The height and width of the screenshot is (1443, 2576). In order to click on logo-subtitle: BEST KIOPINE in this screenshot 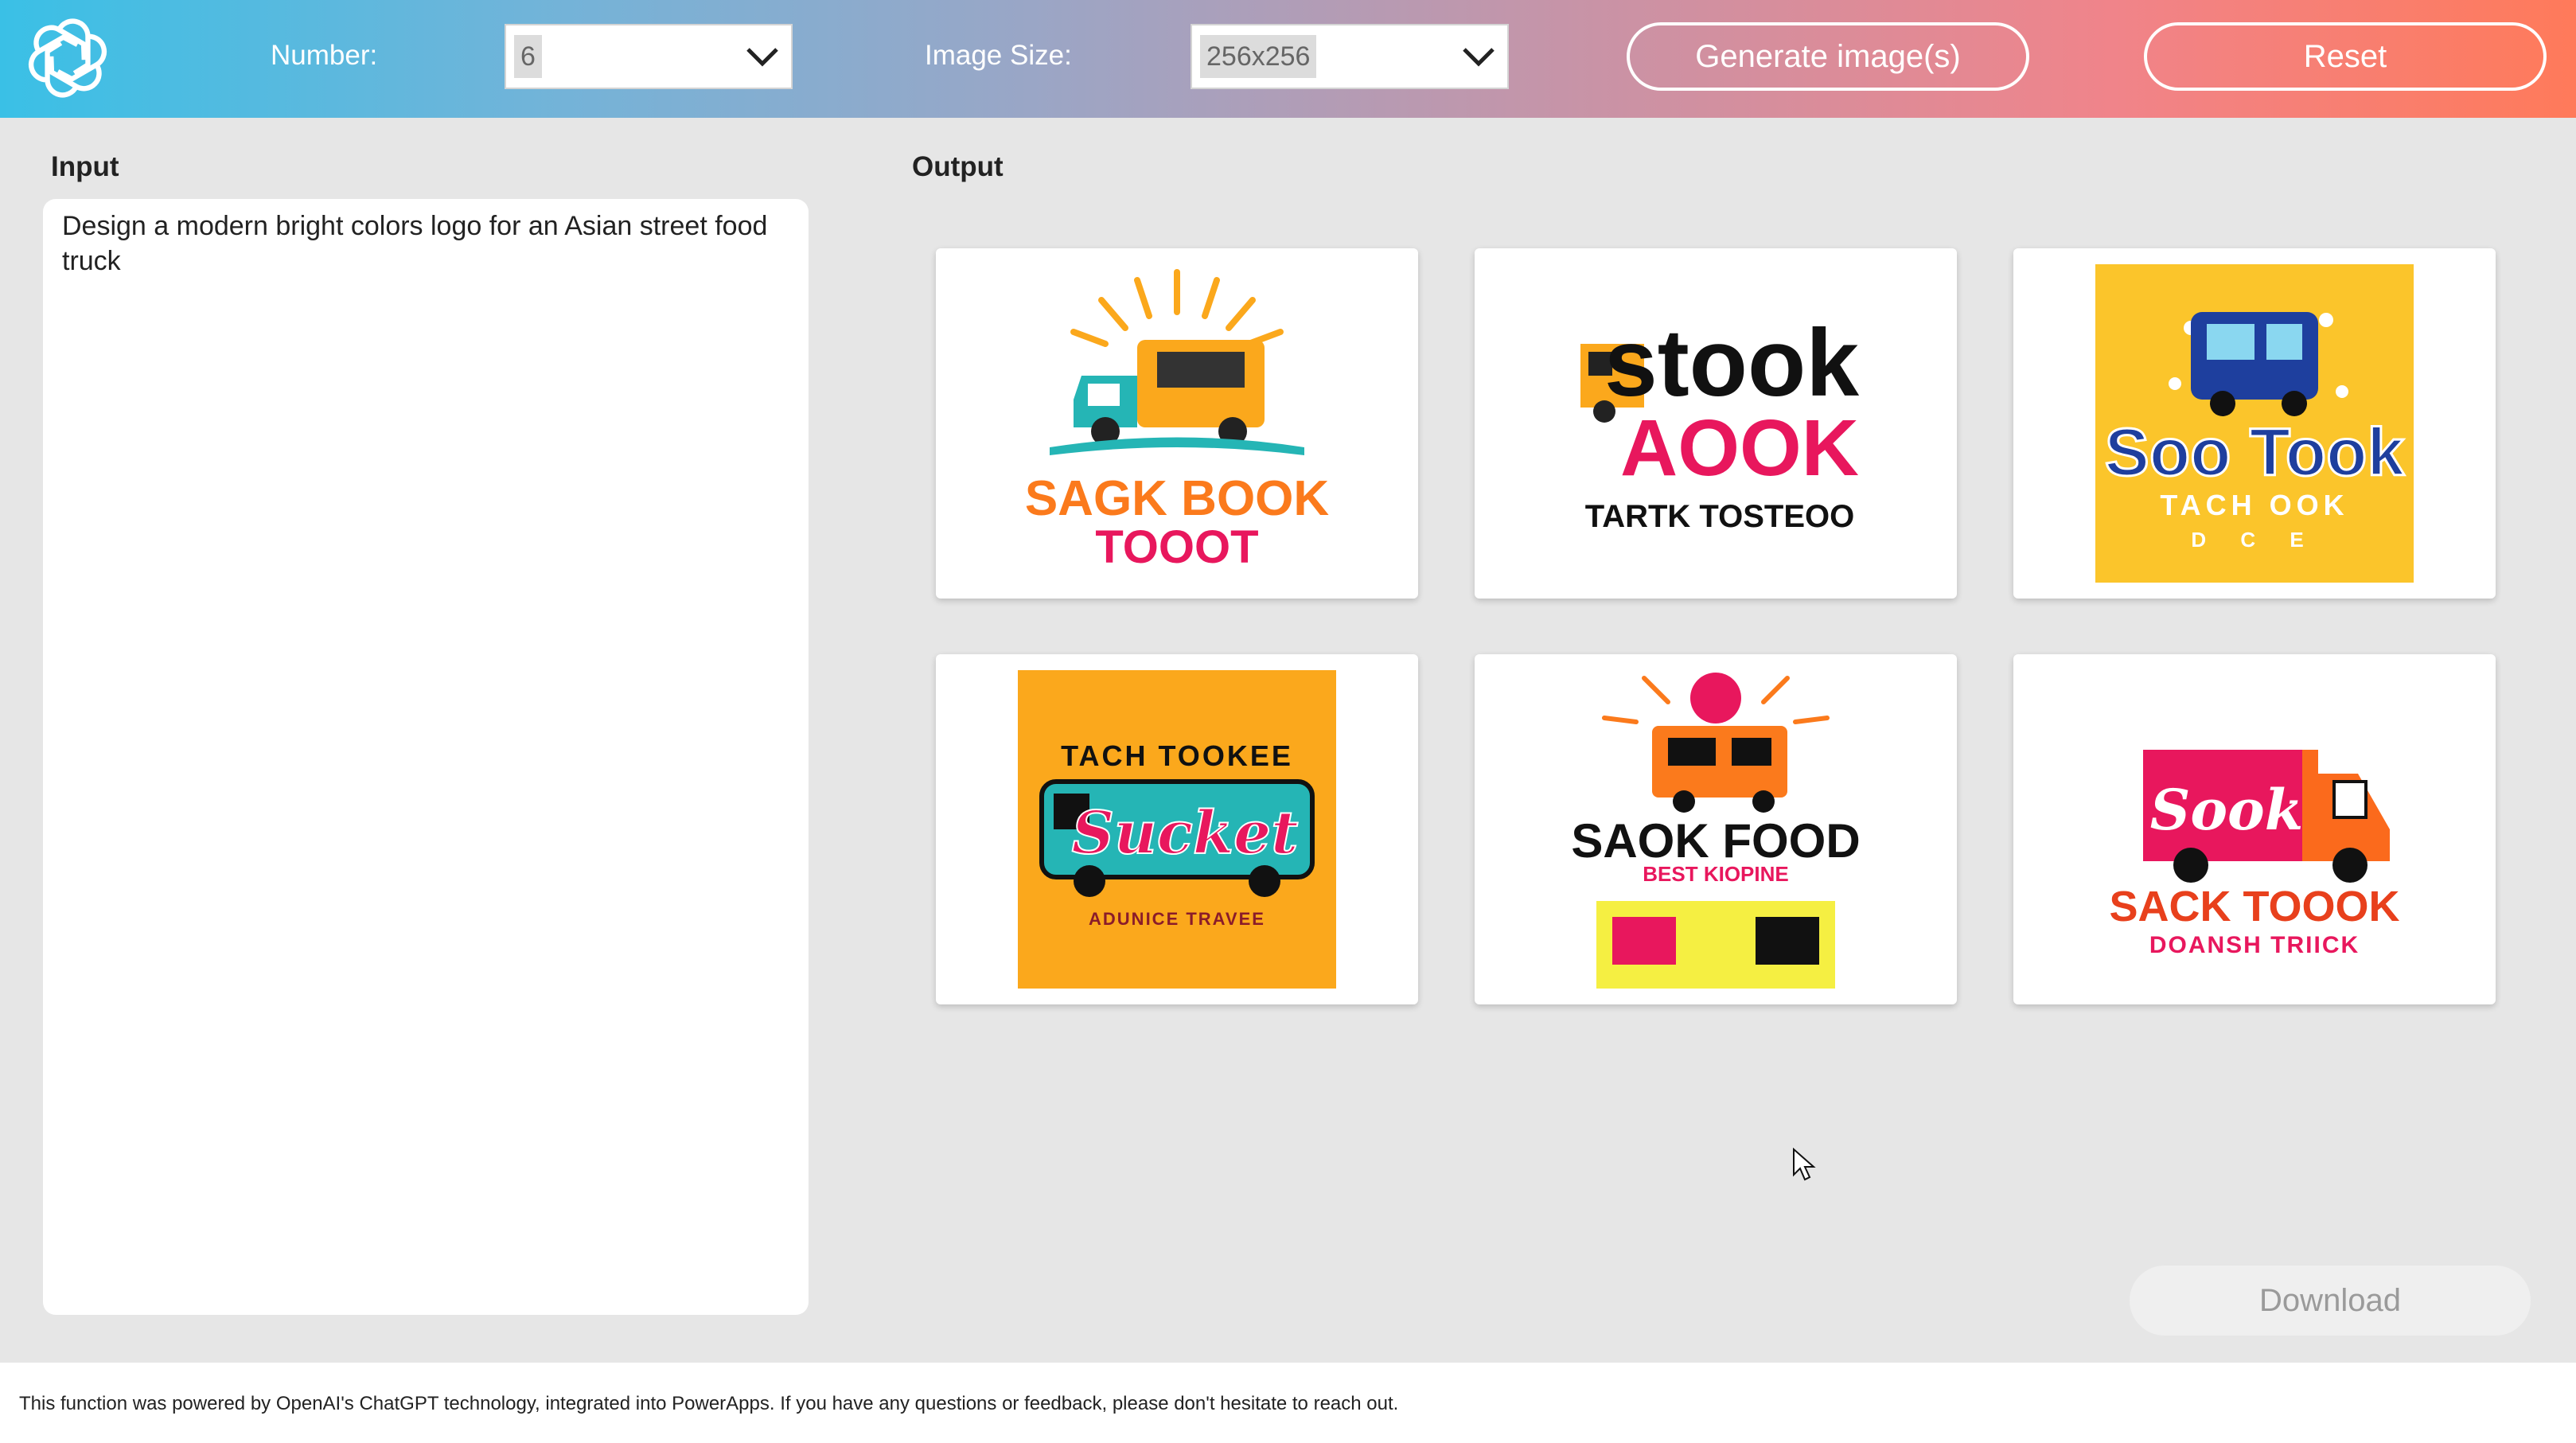, I will do `click(1715, 874)`.